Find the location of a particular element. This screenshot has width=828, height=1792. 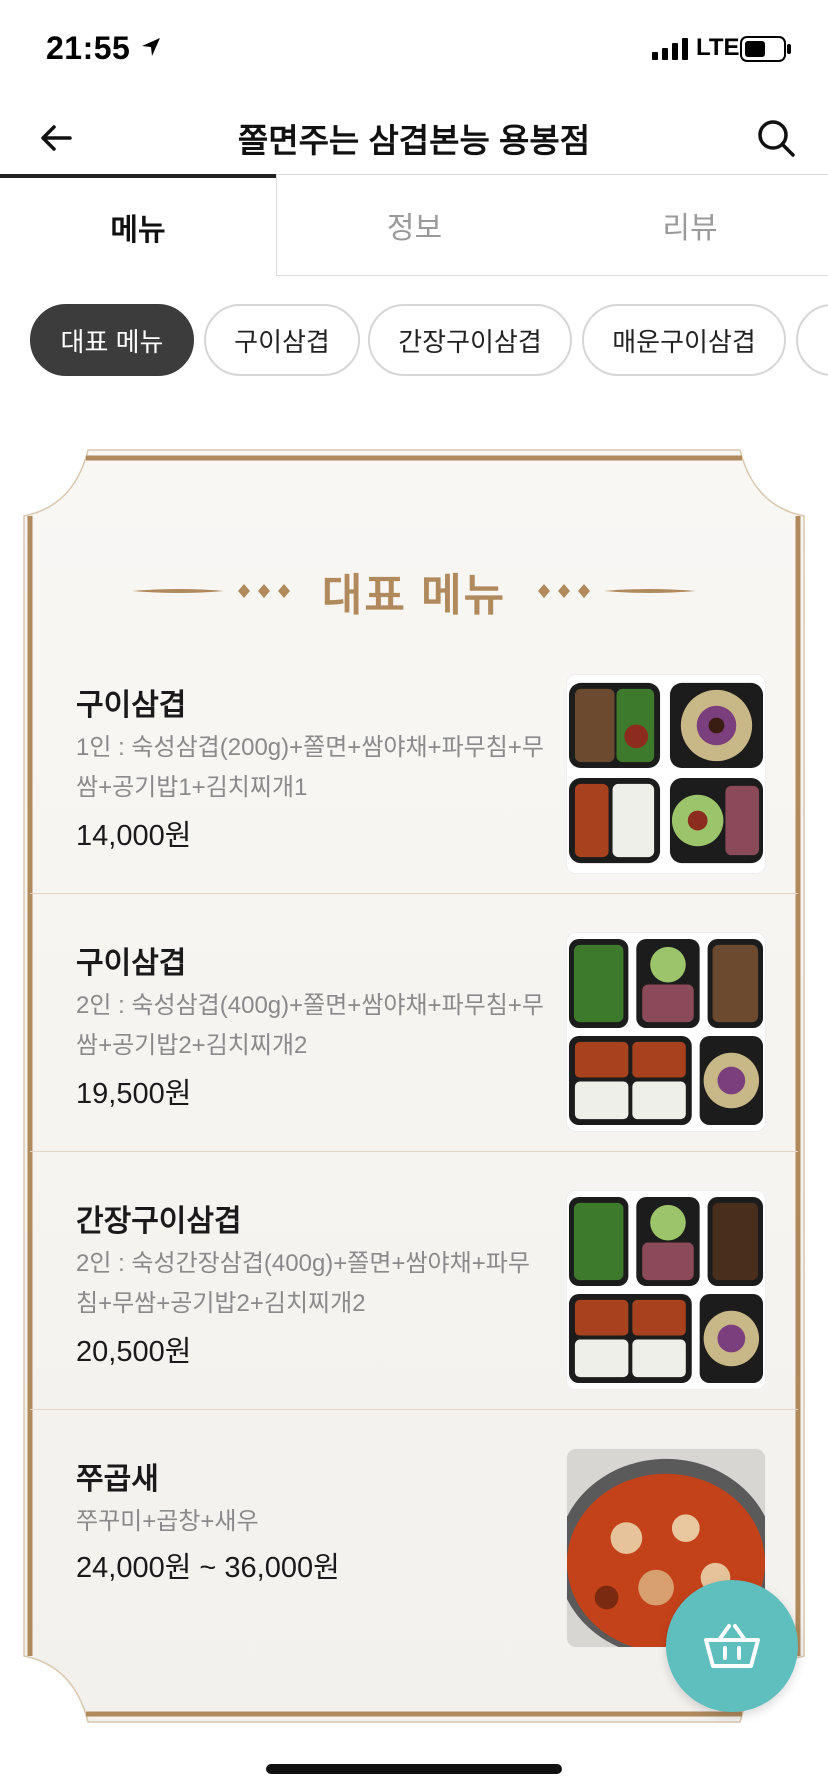

menu-item-price: 20,500원 is located at coordinates (134, 1352).